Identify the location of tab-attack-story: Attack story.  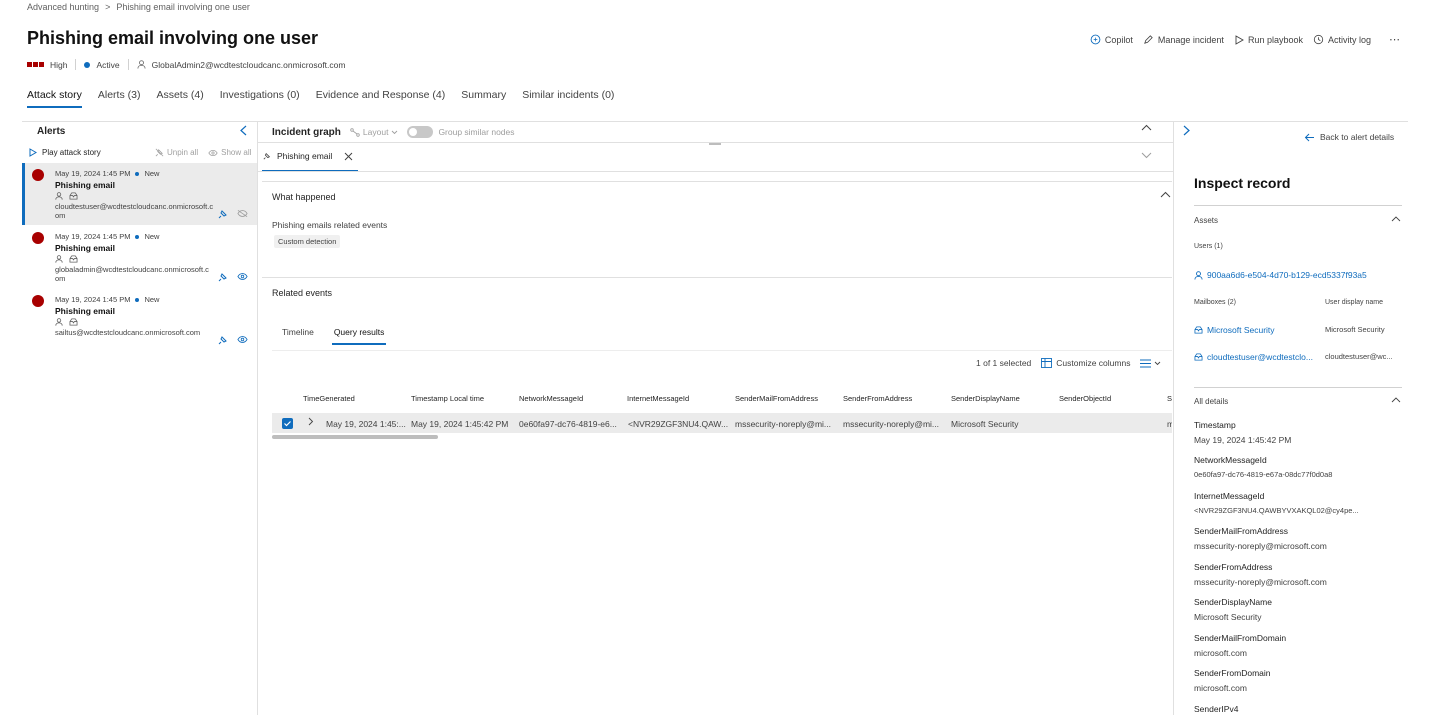
(54, 98).